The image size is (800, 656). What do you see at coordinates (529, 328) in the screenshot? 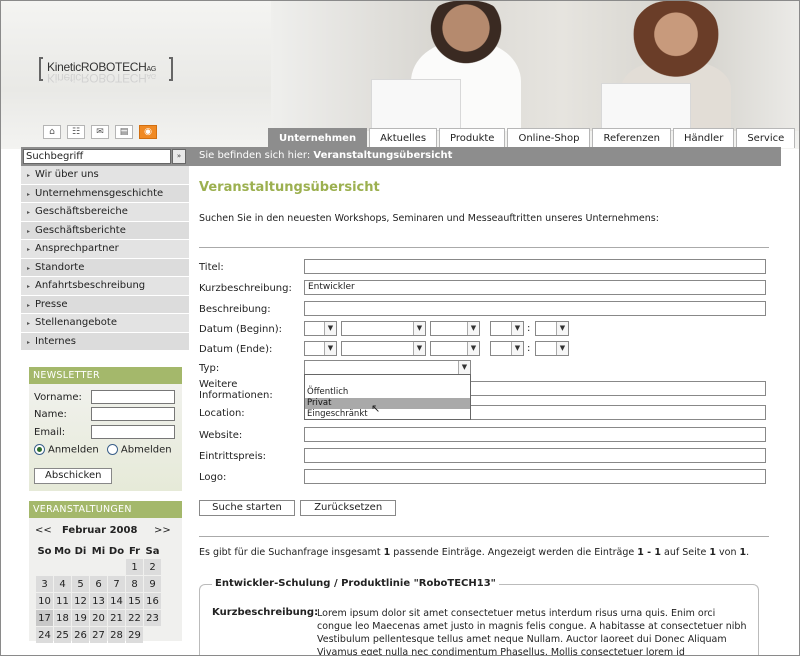
I see `time-colon: :` at bounding box center [529, 328].